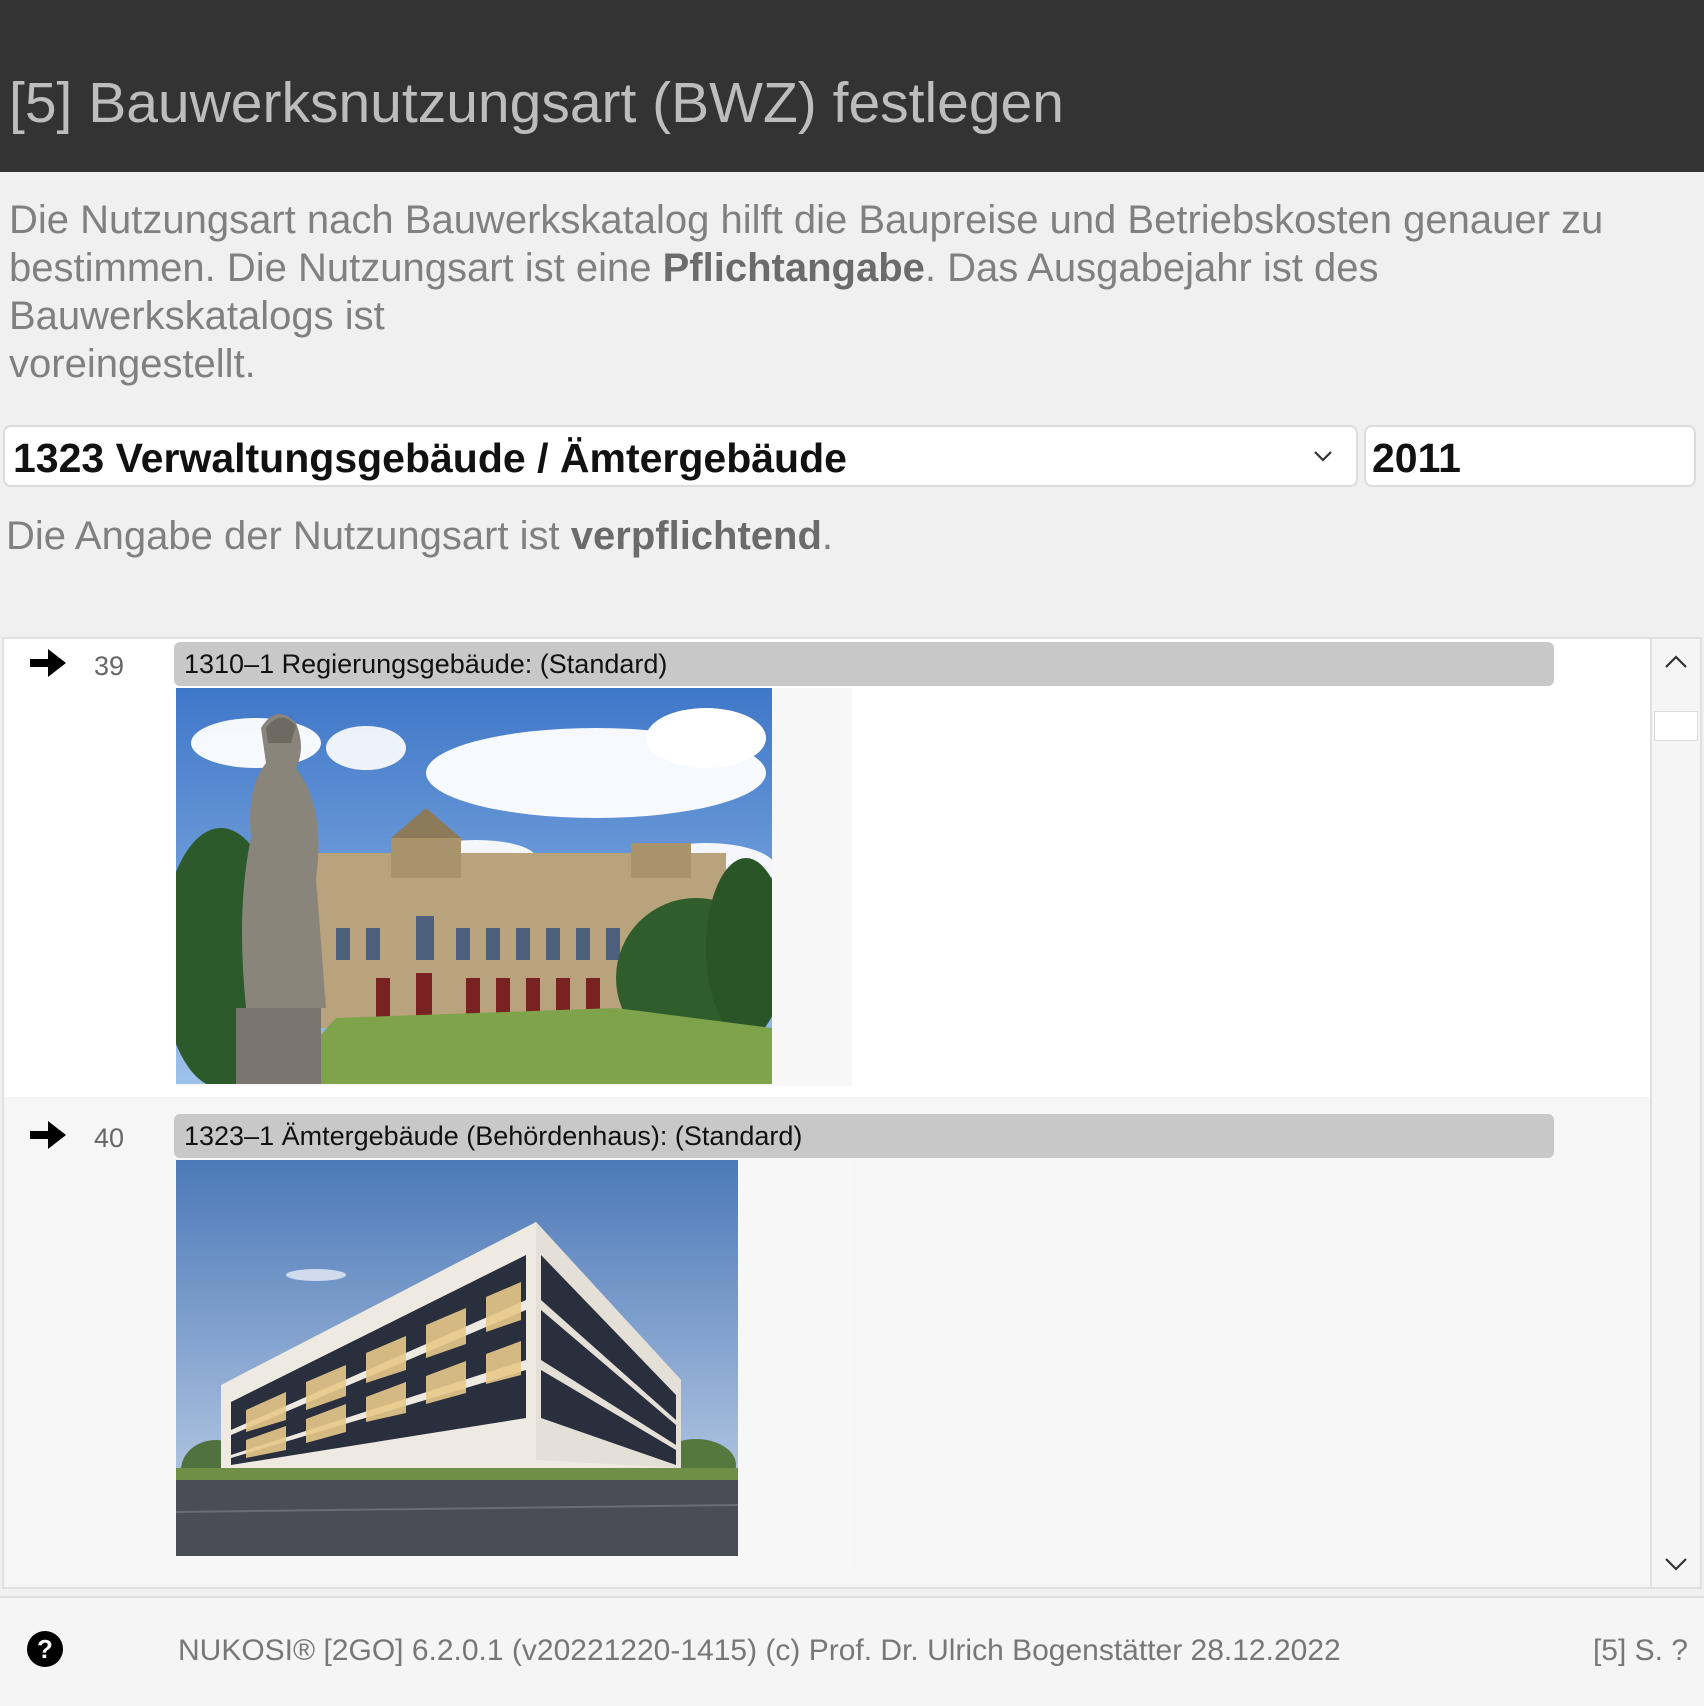  I want to click on list-scrollbar, so click(1675, 1113).